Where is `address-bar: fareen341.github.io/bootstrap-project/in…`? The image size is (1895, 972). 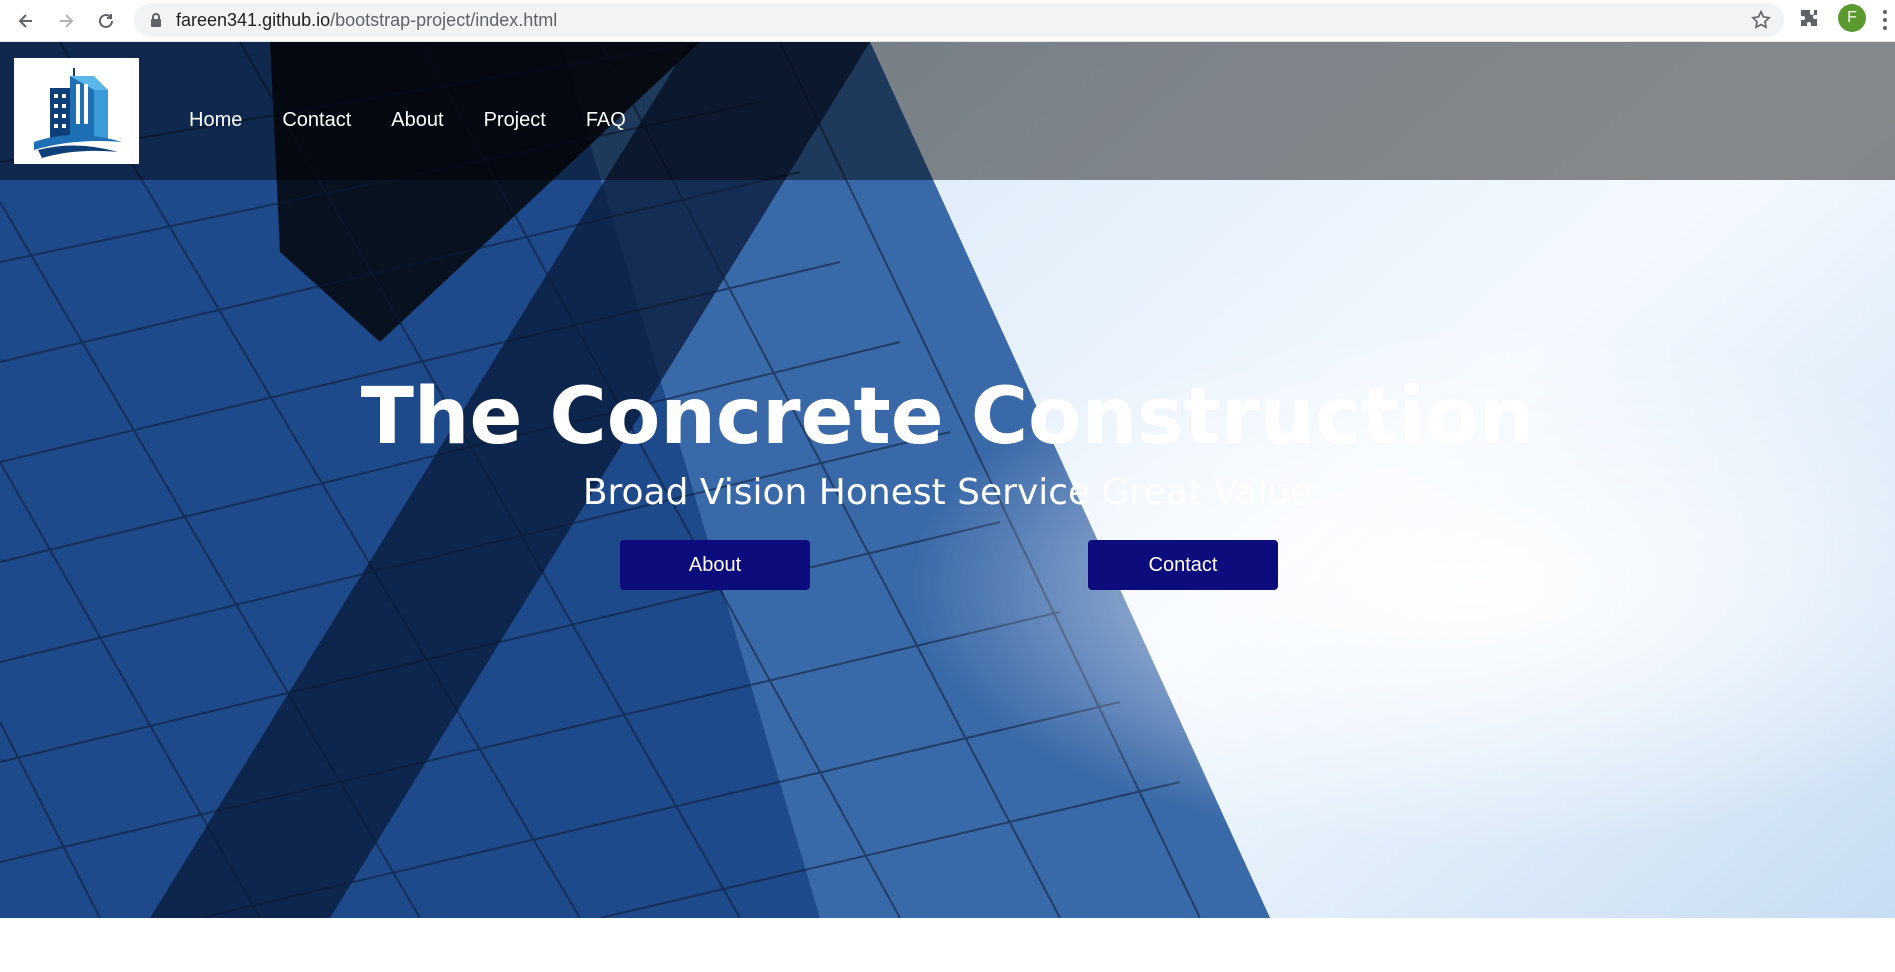 address-bar: fareen341.github.io/bootstrap-project/in… is located at coordinates (959, 20).